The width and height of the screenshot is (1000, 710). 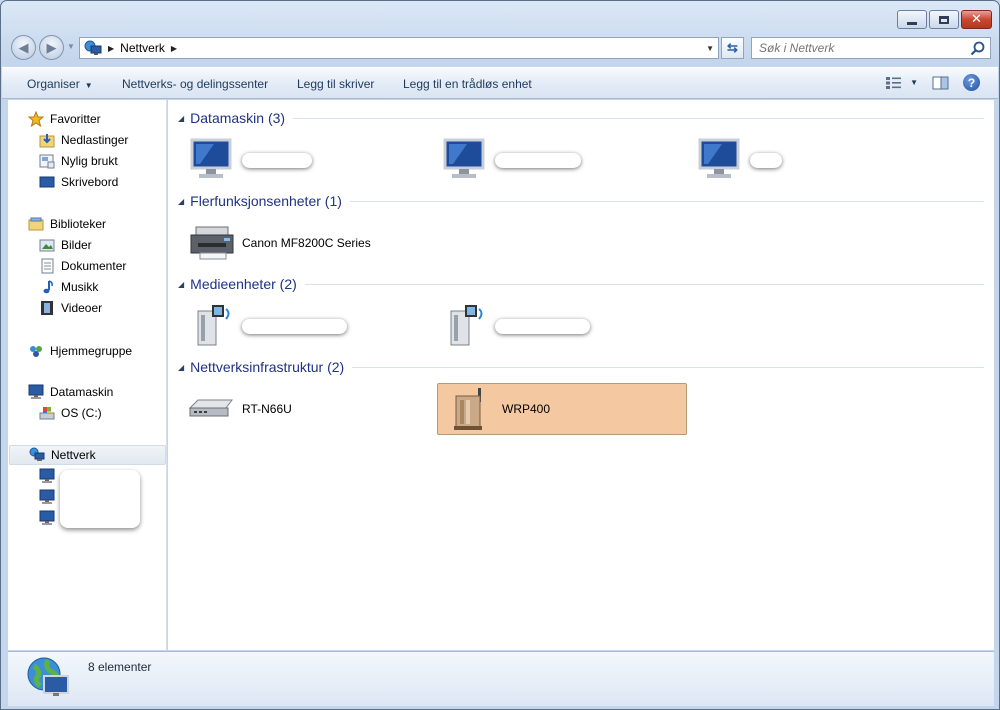 I want to click on minimize-icon, so click(x=912, y=23).